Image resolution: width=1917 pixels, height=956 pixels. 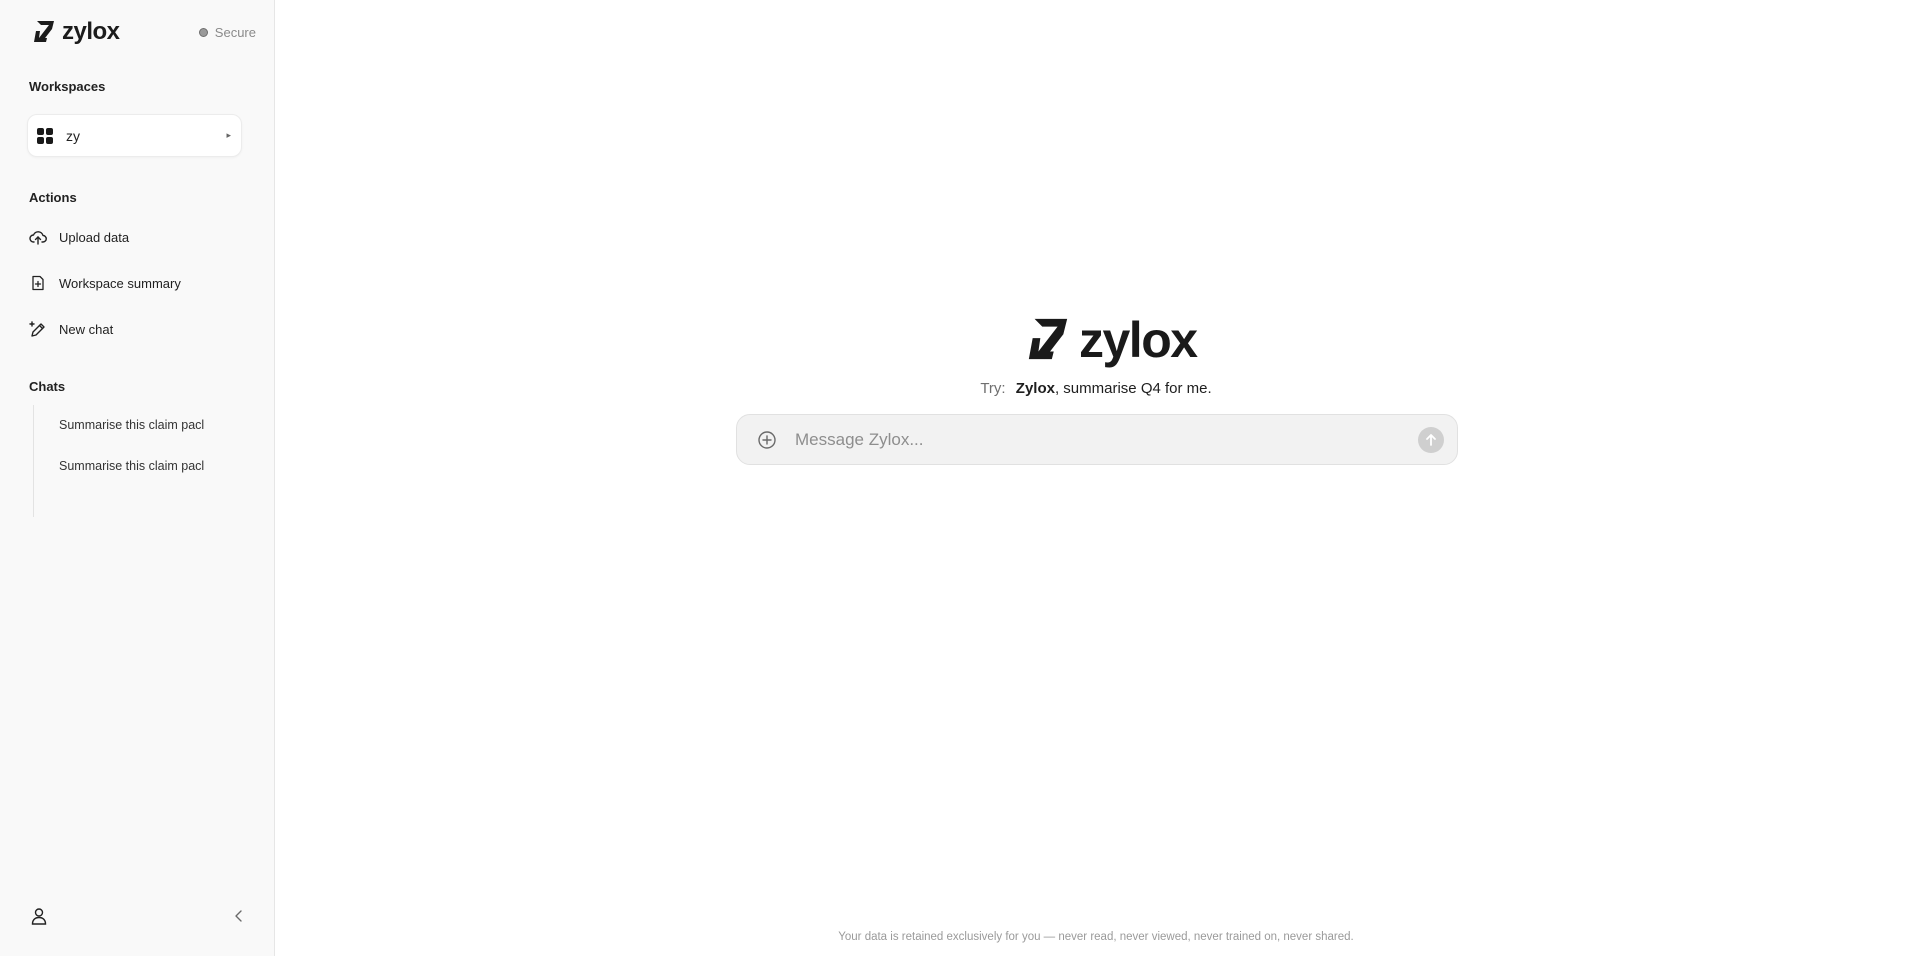 I want to click on user-profile-icon, so click(x=39, y=916).